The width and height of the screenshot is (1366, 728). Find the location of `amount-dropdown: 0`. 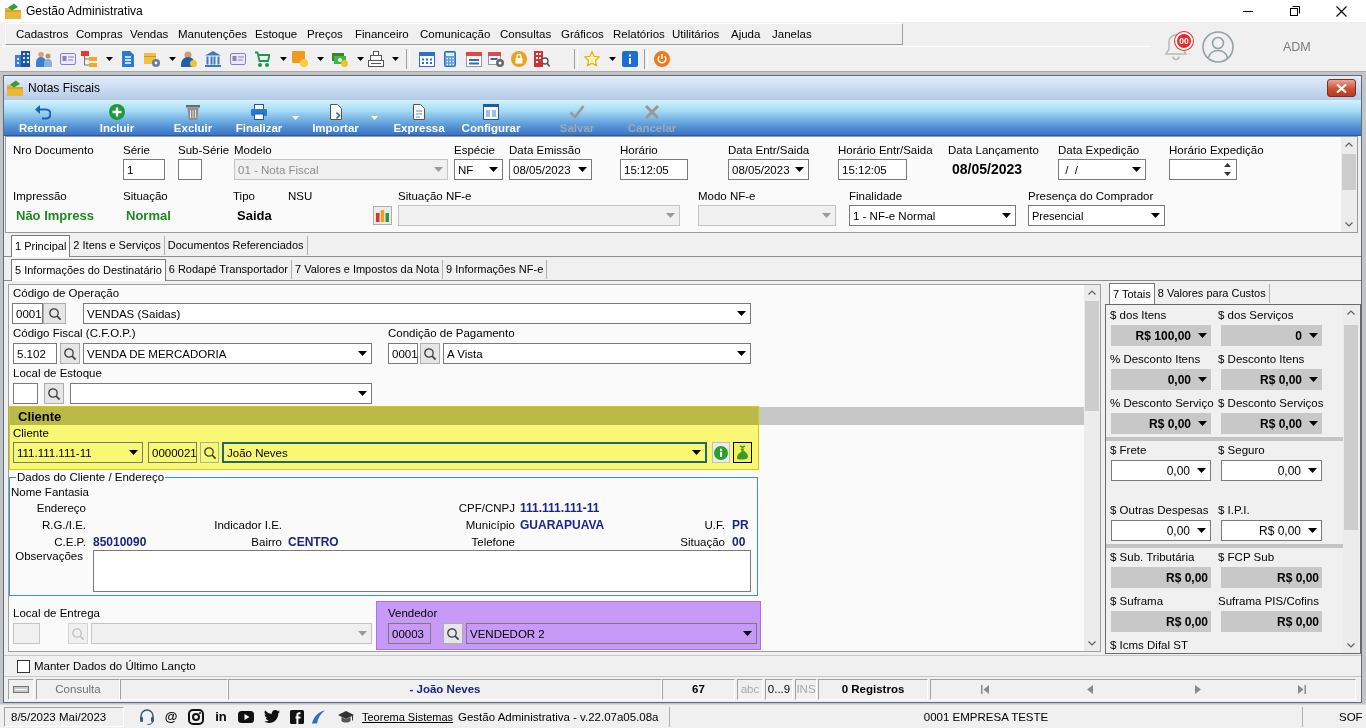

amount-dropdown: 0 is located at coordinates (1271, 335).